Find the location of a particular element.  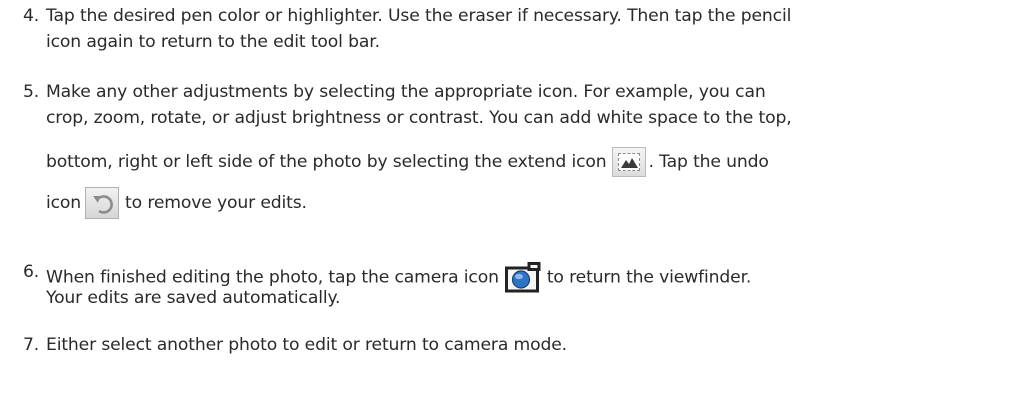

extend-icon is located at coordinates (629, 162).